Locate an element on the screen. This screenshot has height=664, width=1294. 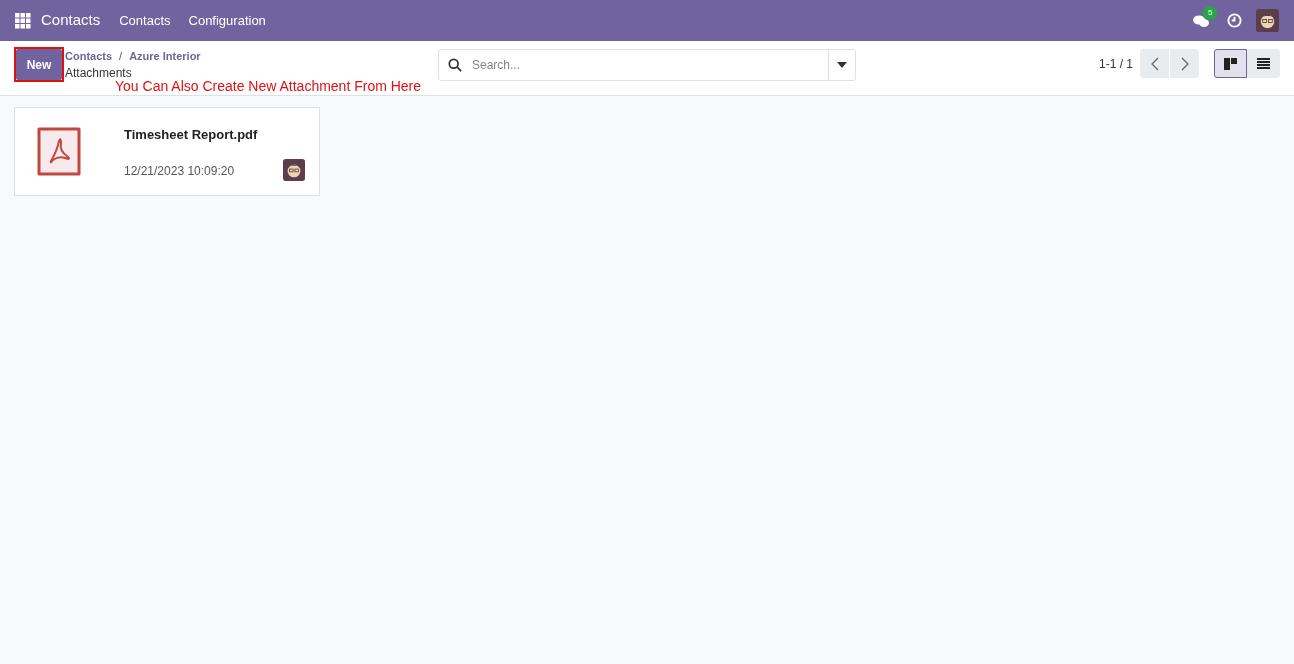
menu-item: Configuration is located at coordinates (227, 20).